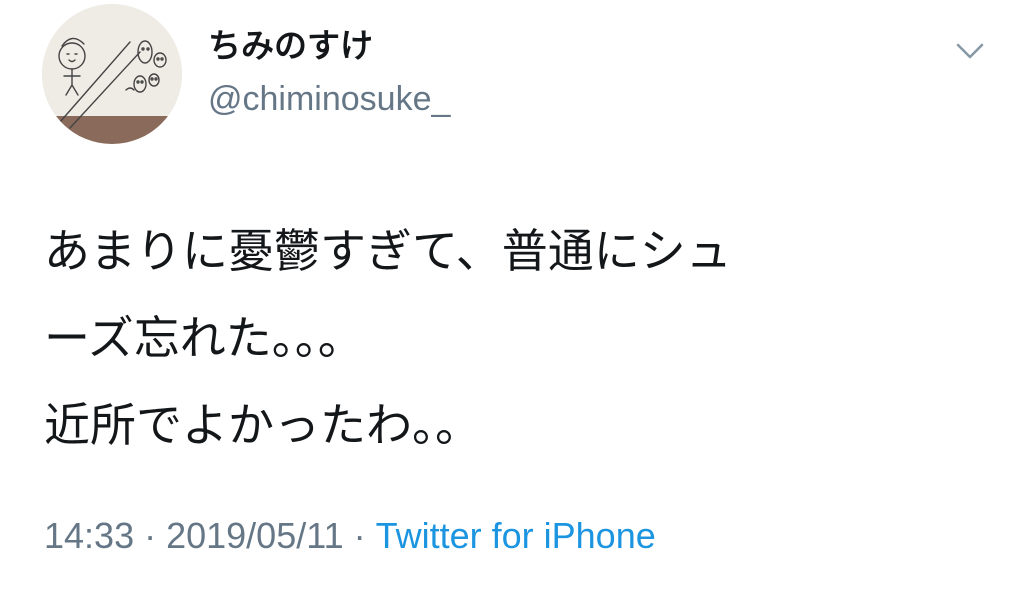 This screenshot has width=1024, height=596. I want to click on avatar-sketch-illustration, so click(112, 74).